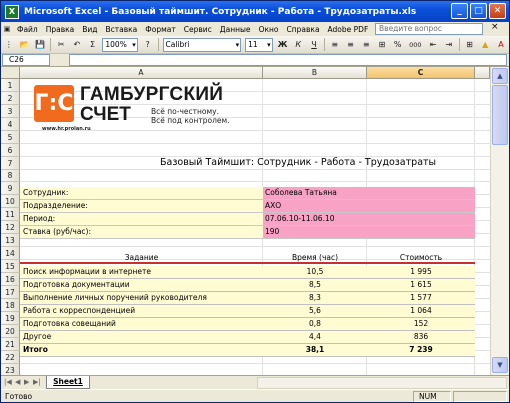  What do you see at coordinates (77, 45) in the screenshot?
I see `undo-icon: ↶` at bounding box center [77, 45].